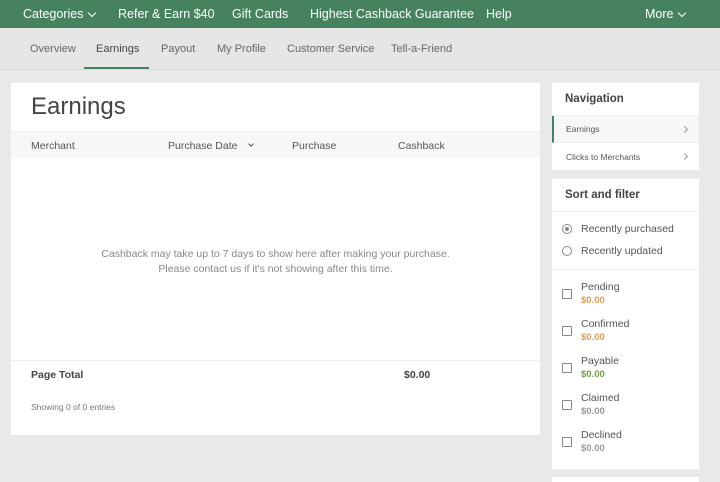 The height and width of the screenshot is (482, 720). I want to click on nav-item-earnings: Earnings, so click(625, 129).